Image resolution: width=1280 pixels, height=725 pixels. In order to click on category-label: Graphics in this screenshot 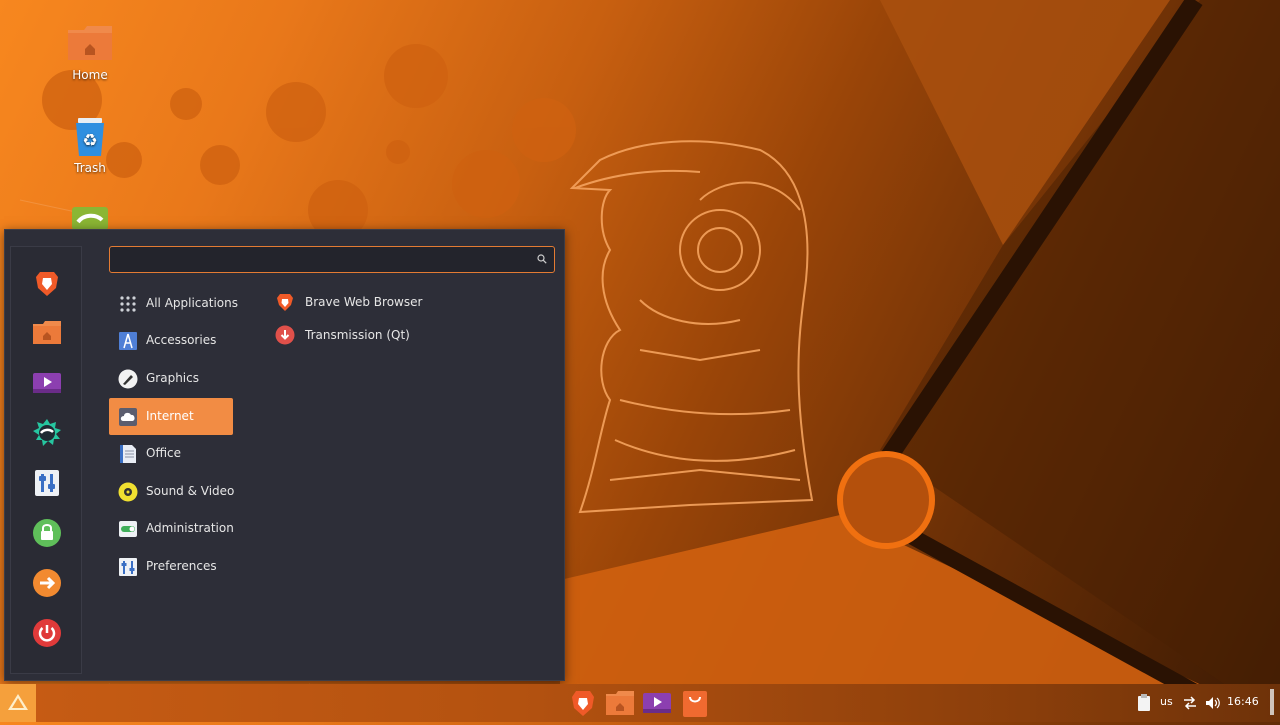, I will do `click(172, 378)`.